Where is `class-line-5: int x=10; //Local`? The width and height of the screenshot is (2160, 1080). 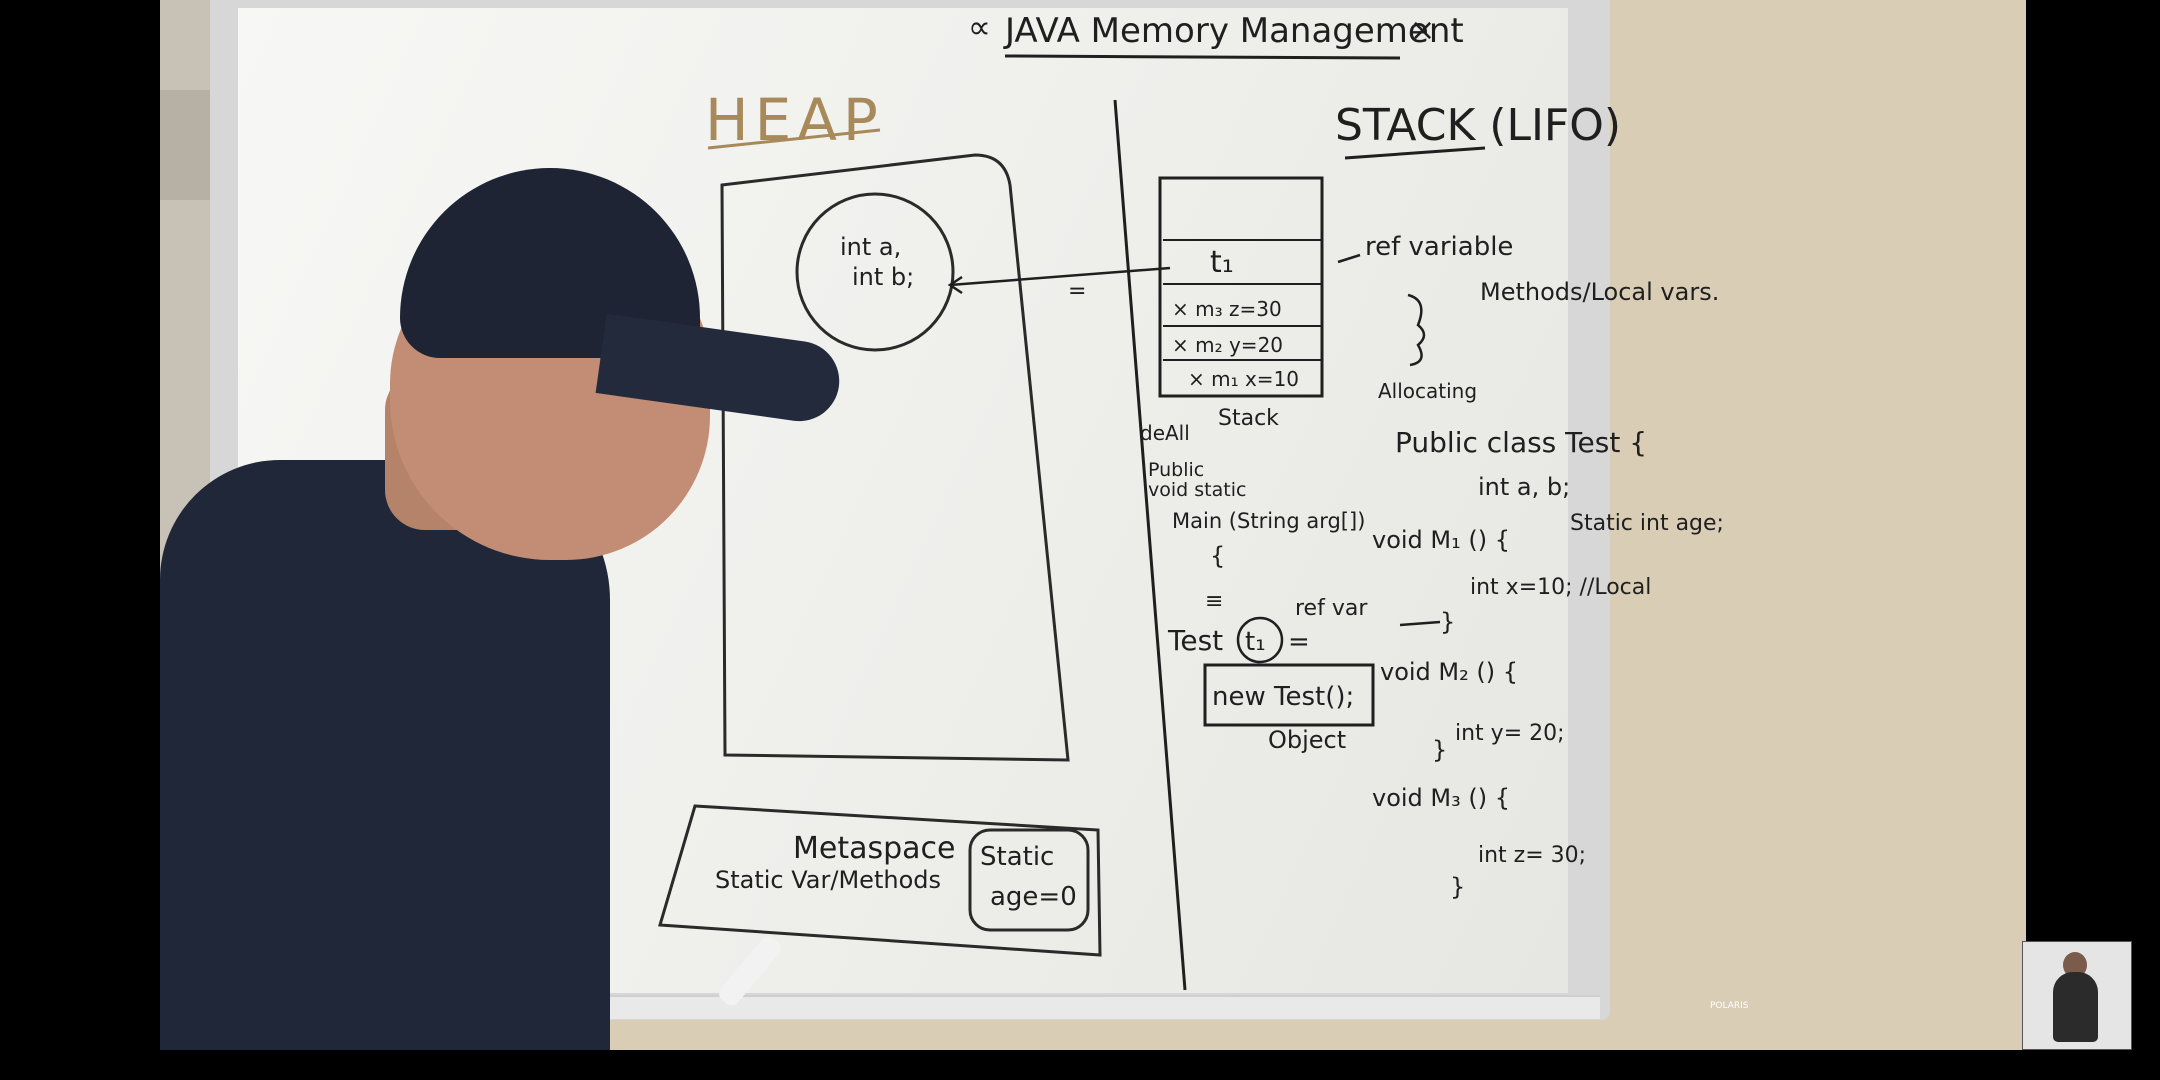 class-line-5: int x=10; //Local is located at coordinates (1560, 587).